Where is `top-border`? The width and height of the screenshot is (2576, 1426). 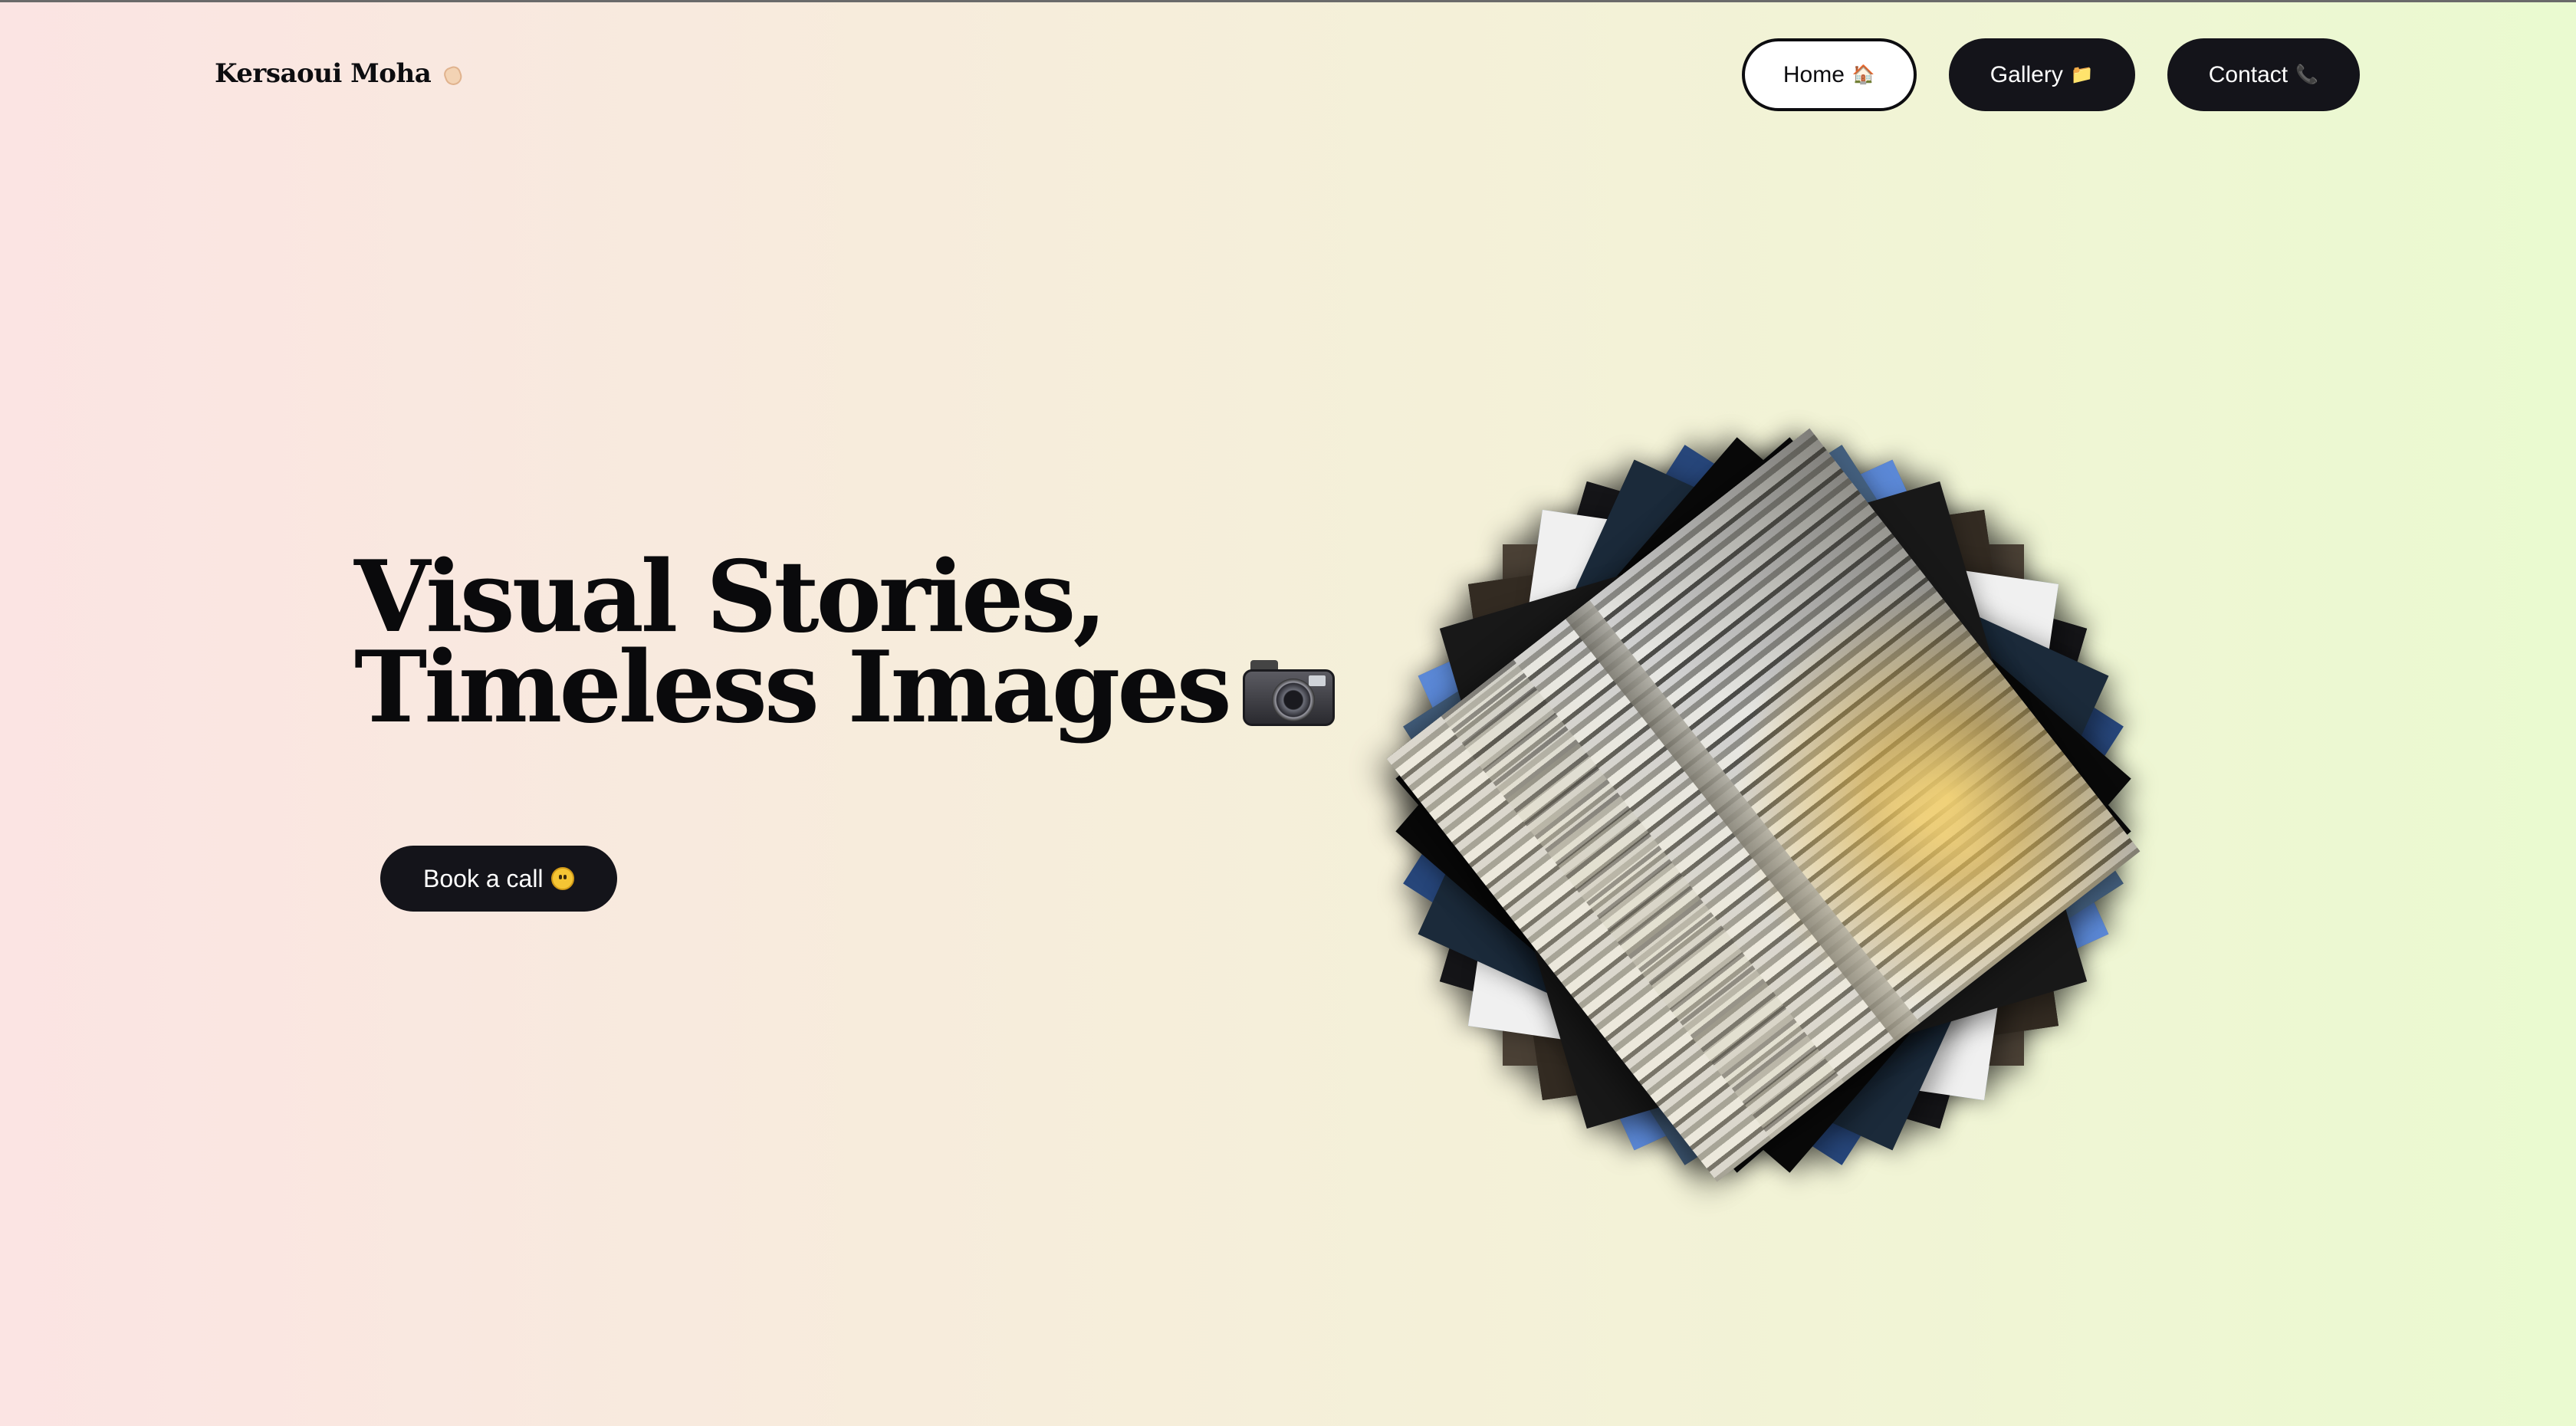 top-border is located at coordinates (1288, 1).